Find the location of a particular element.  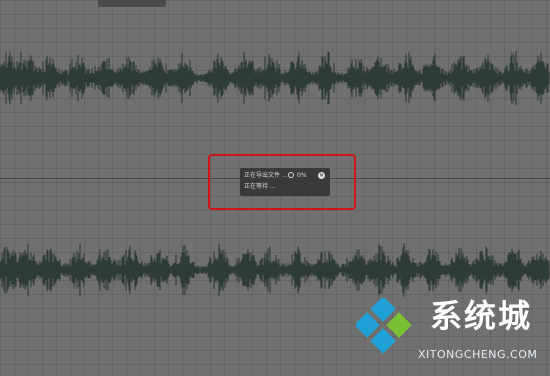

watermark: 系统城 XITONGCHENG.COM is located at coordinates (452, 335).